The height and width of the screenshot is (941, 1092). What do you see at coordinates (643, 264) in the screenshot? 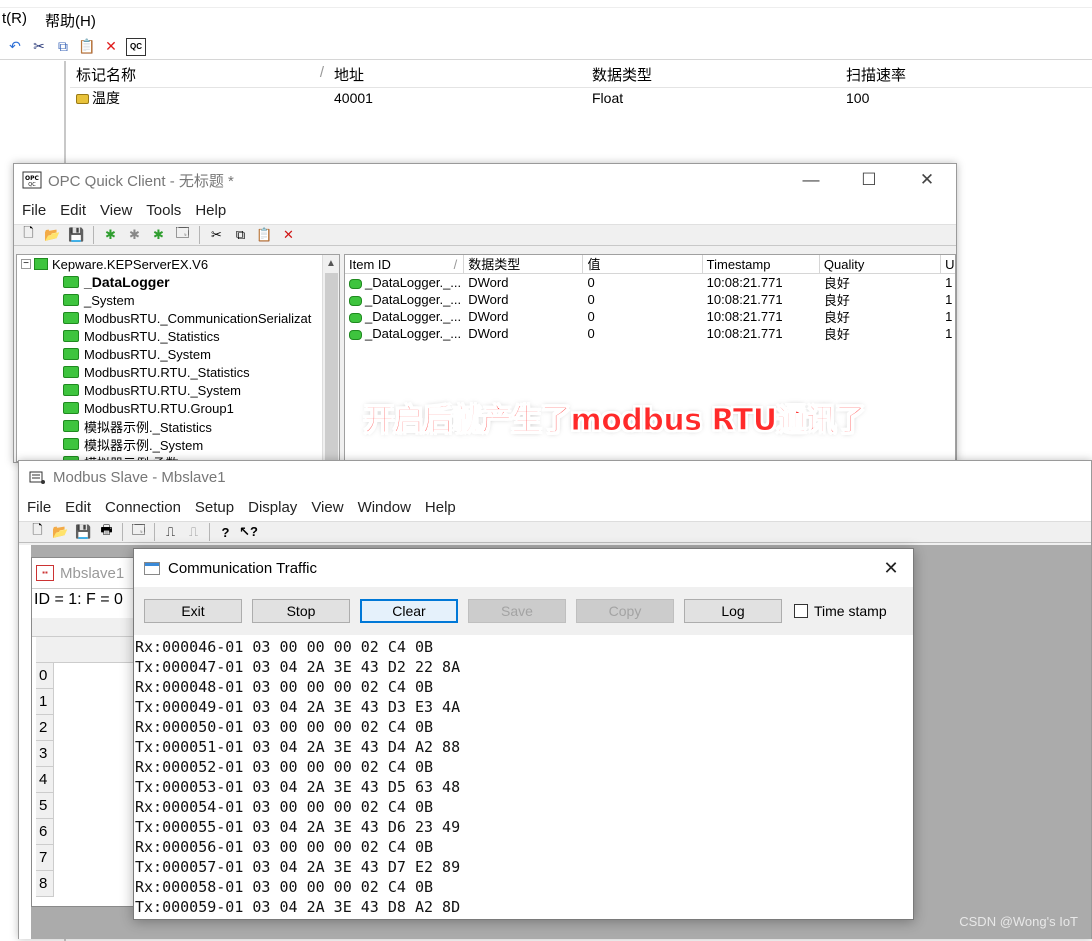
I see `col-value: 值` at bounding box center [643, 264].